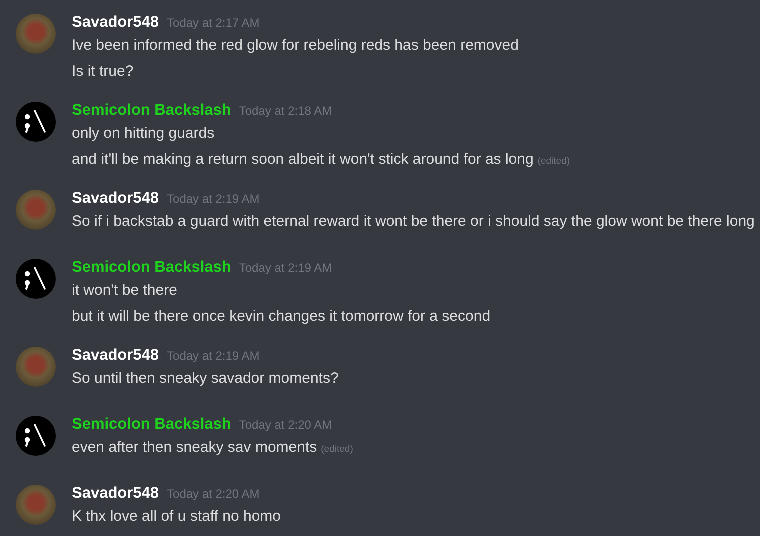 Image resolution: width=760 pixels, height=536 pixels. What do you see at coordinates (125, 291) in the screenshot?
I see `message-text: it won't be there` at bounding box center [125, 291].